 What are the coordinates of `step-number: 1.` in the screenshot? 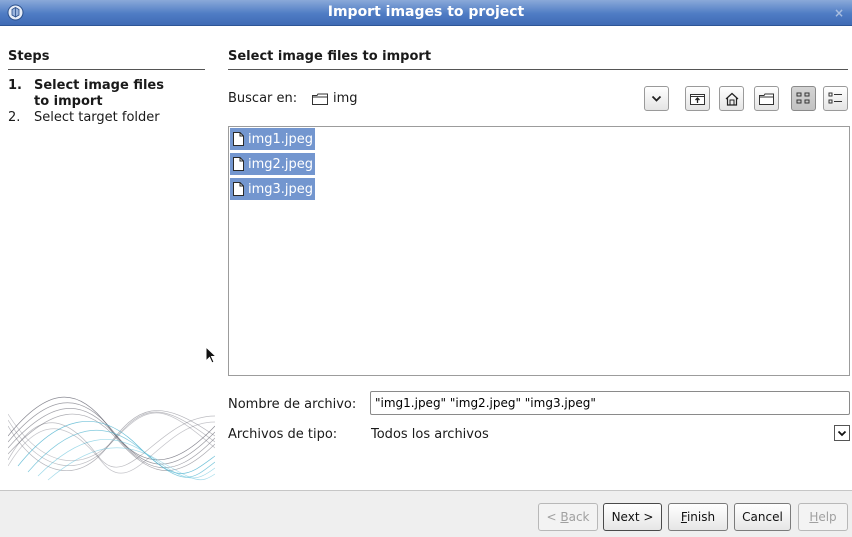 It's located at (15, 85).